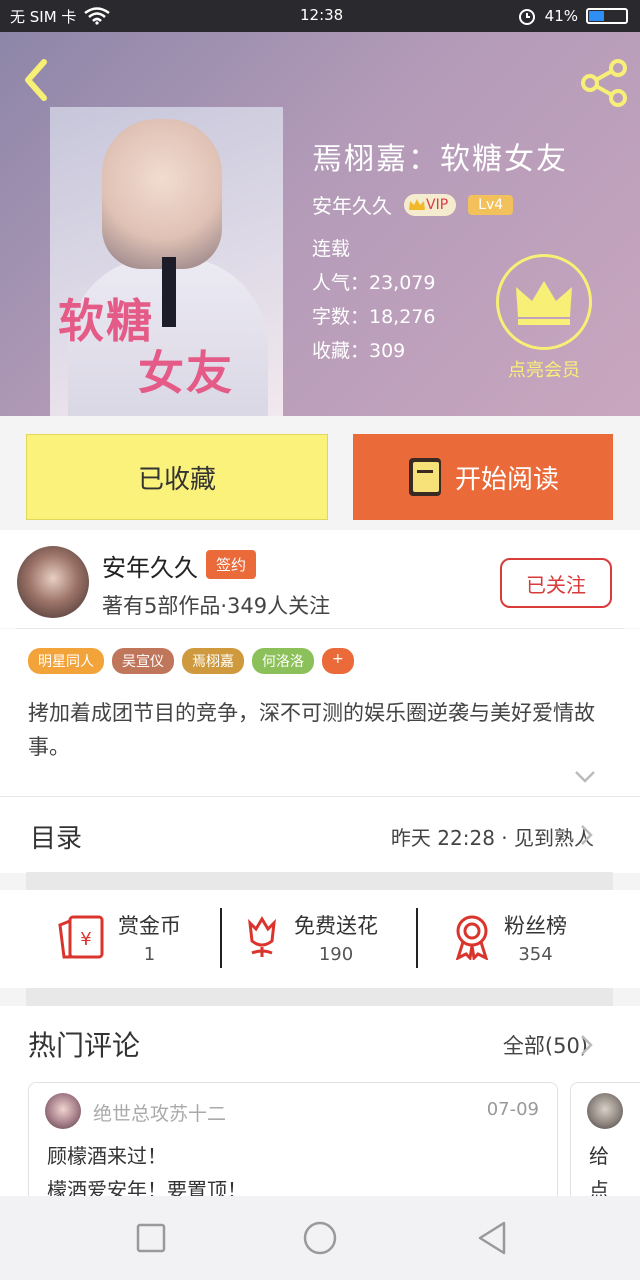 This screenshot has width=640, height=1280. What do you see at coordinates (331, 249) in the screenshot?
I see `serial-status: 连载` at bounding box center [331, 249].